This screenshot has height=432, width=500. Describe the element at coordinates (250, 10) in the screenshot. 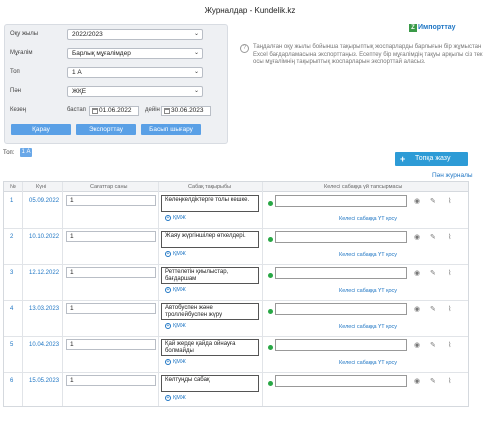

I see `page-title: Журналдар - Kundelik.kz` at that location.